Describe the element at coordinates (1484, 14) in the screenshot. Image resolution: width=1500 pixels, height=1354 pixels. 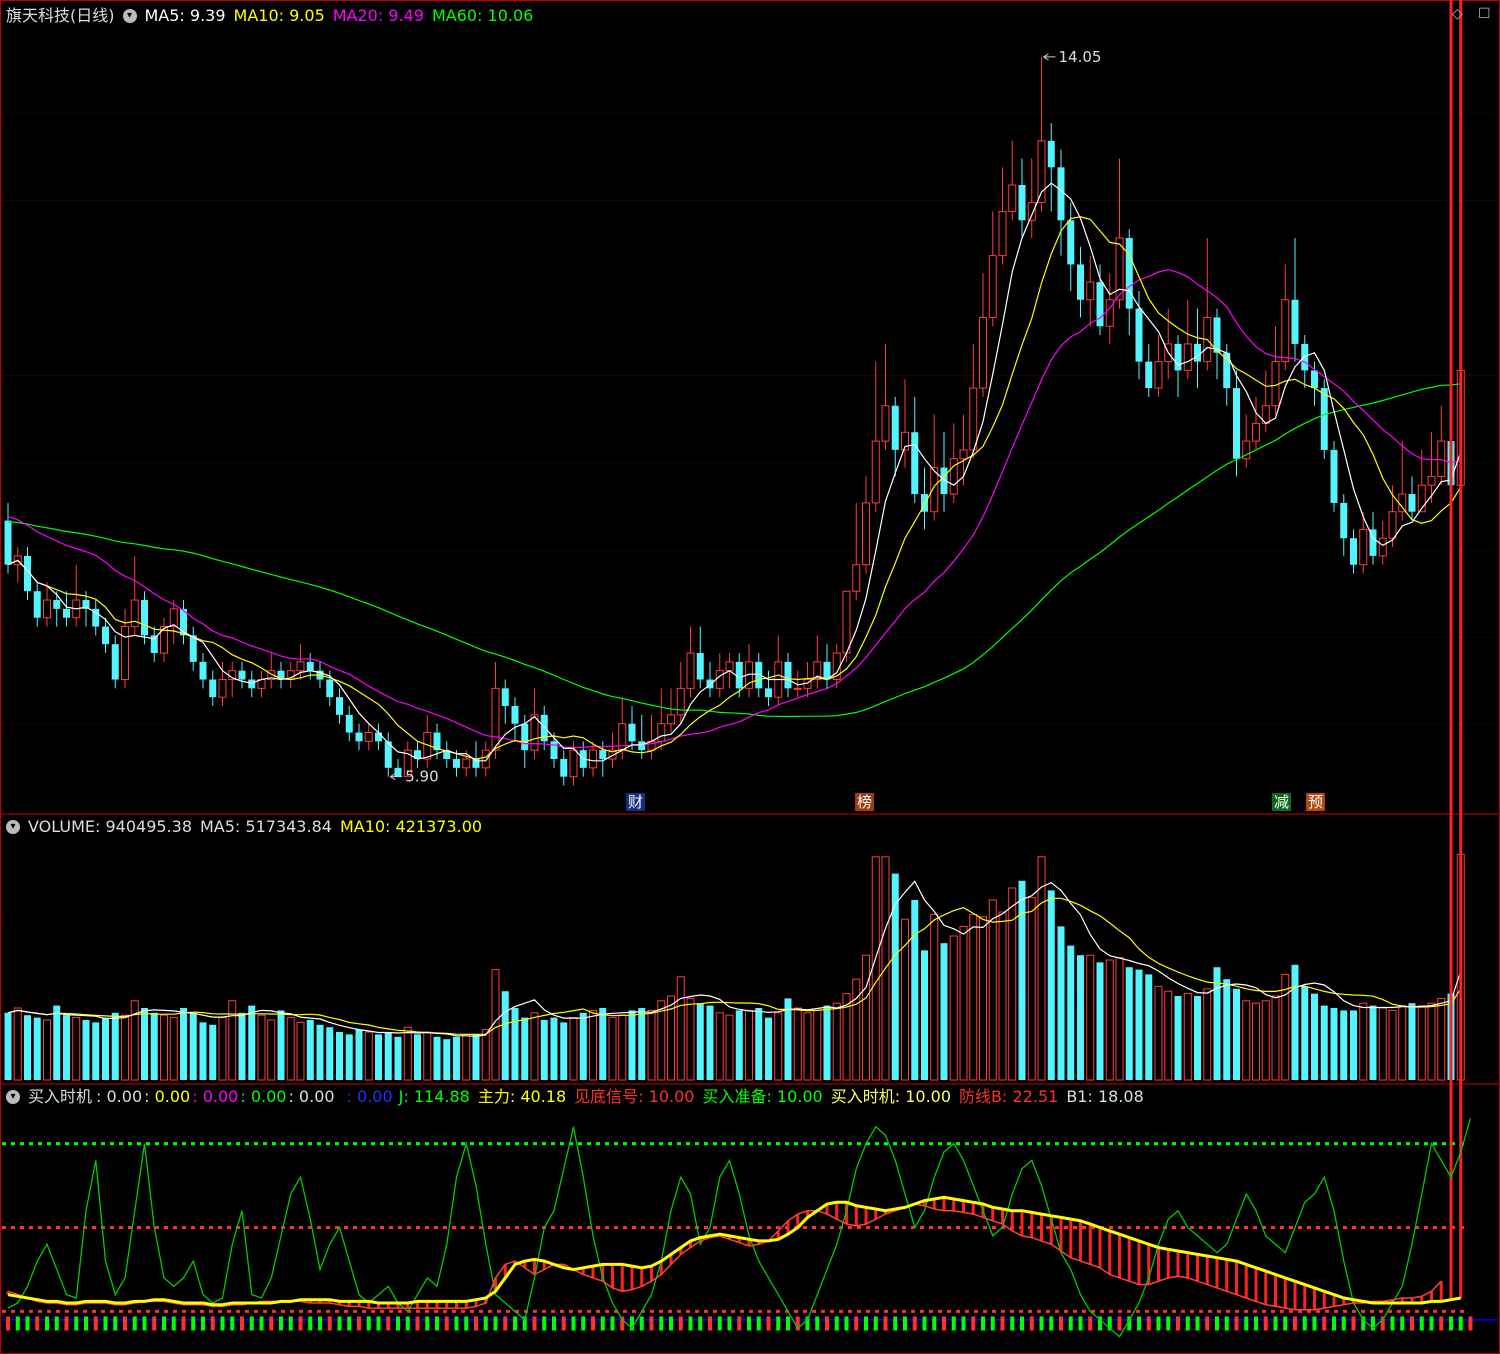
I see `box-icon: ☐` at that location.